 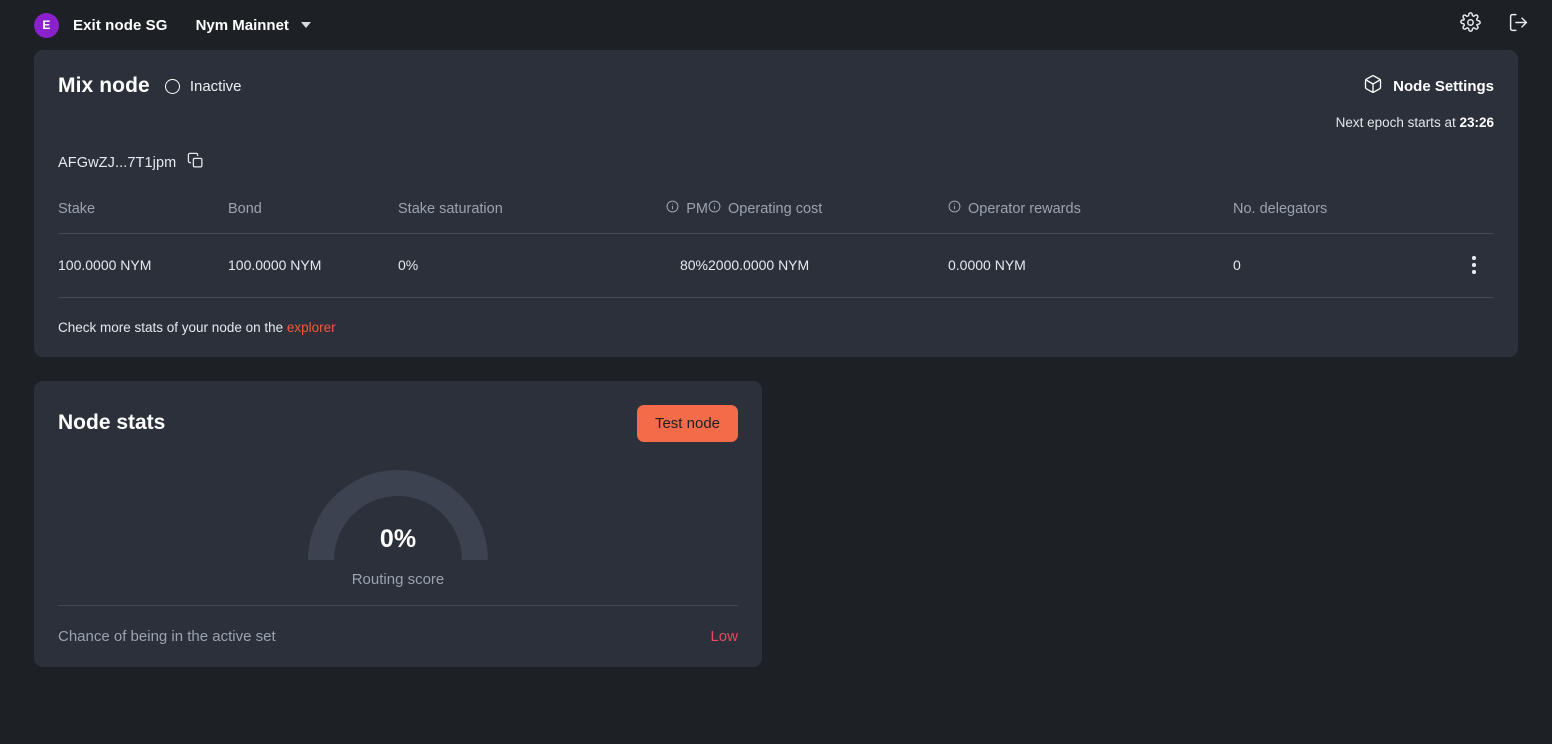 I want to click on column-header-bond-label: Bond, so click(x=245, y=208).